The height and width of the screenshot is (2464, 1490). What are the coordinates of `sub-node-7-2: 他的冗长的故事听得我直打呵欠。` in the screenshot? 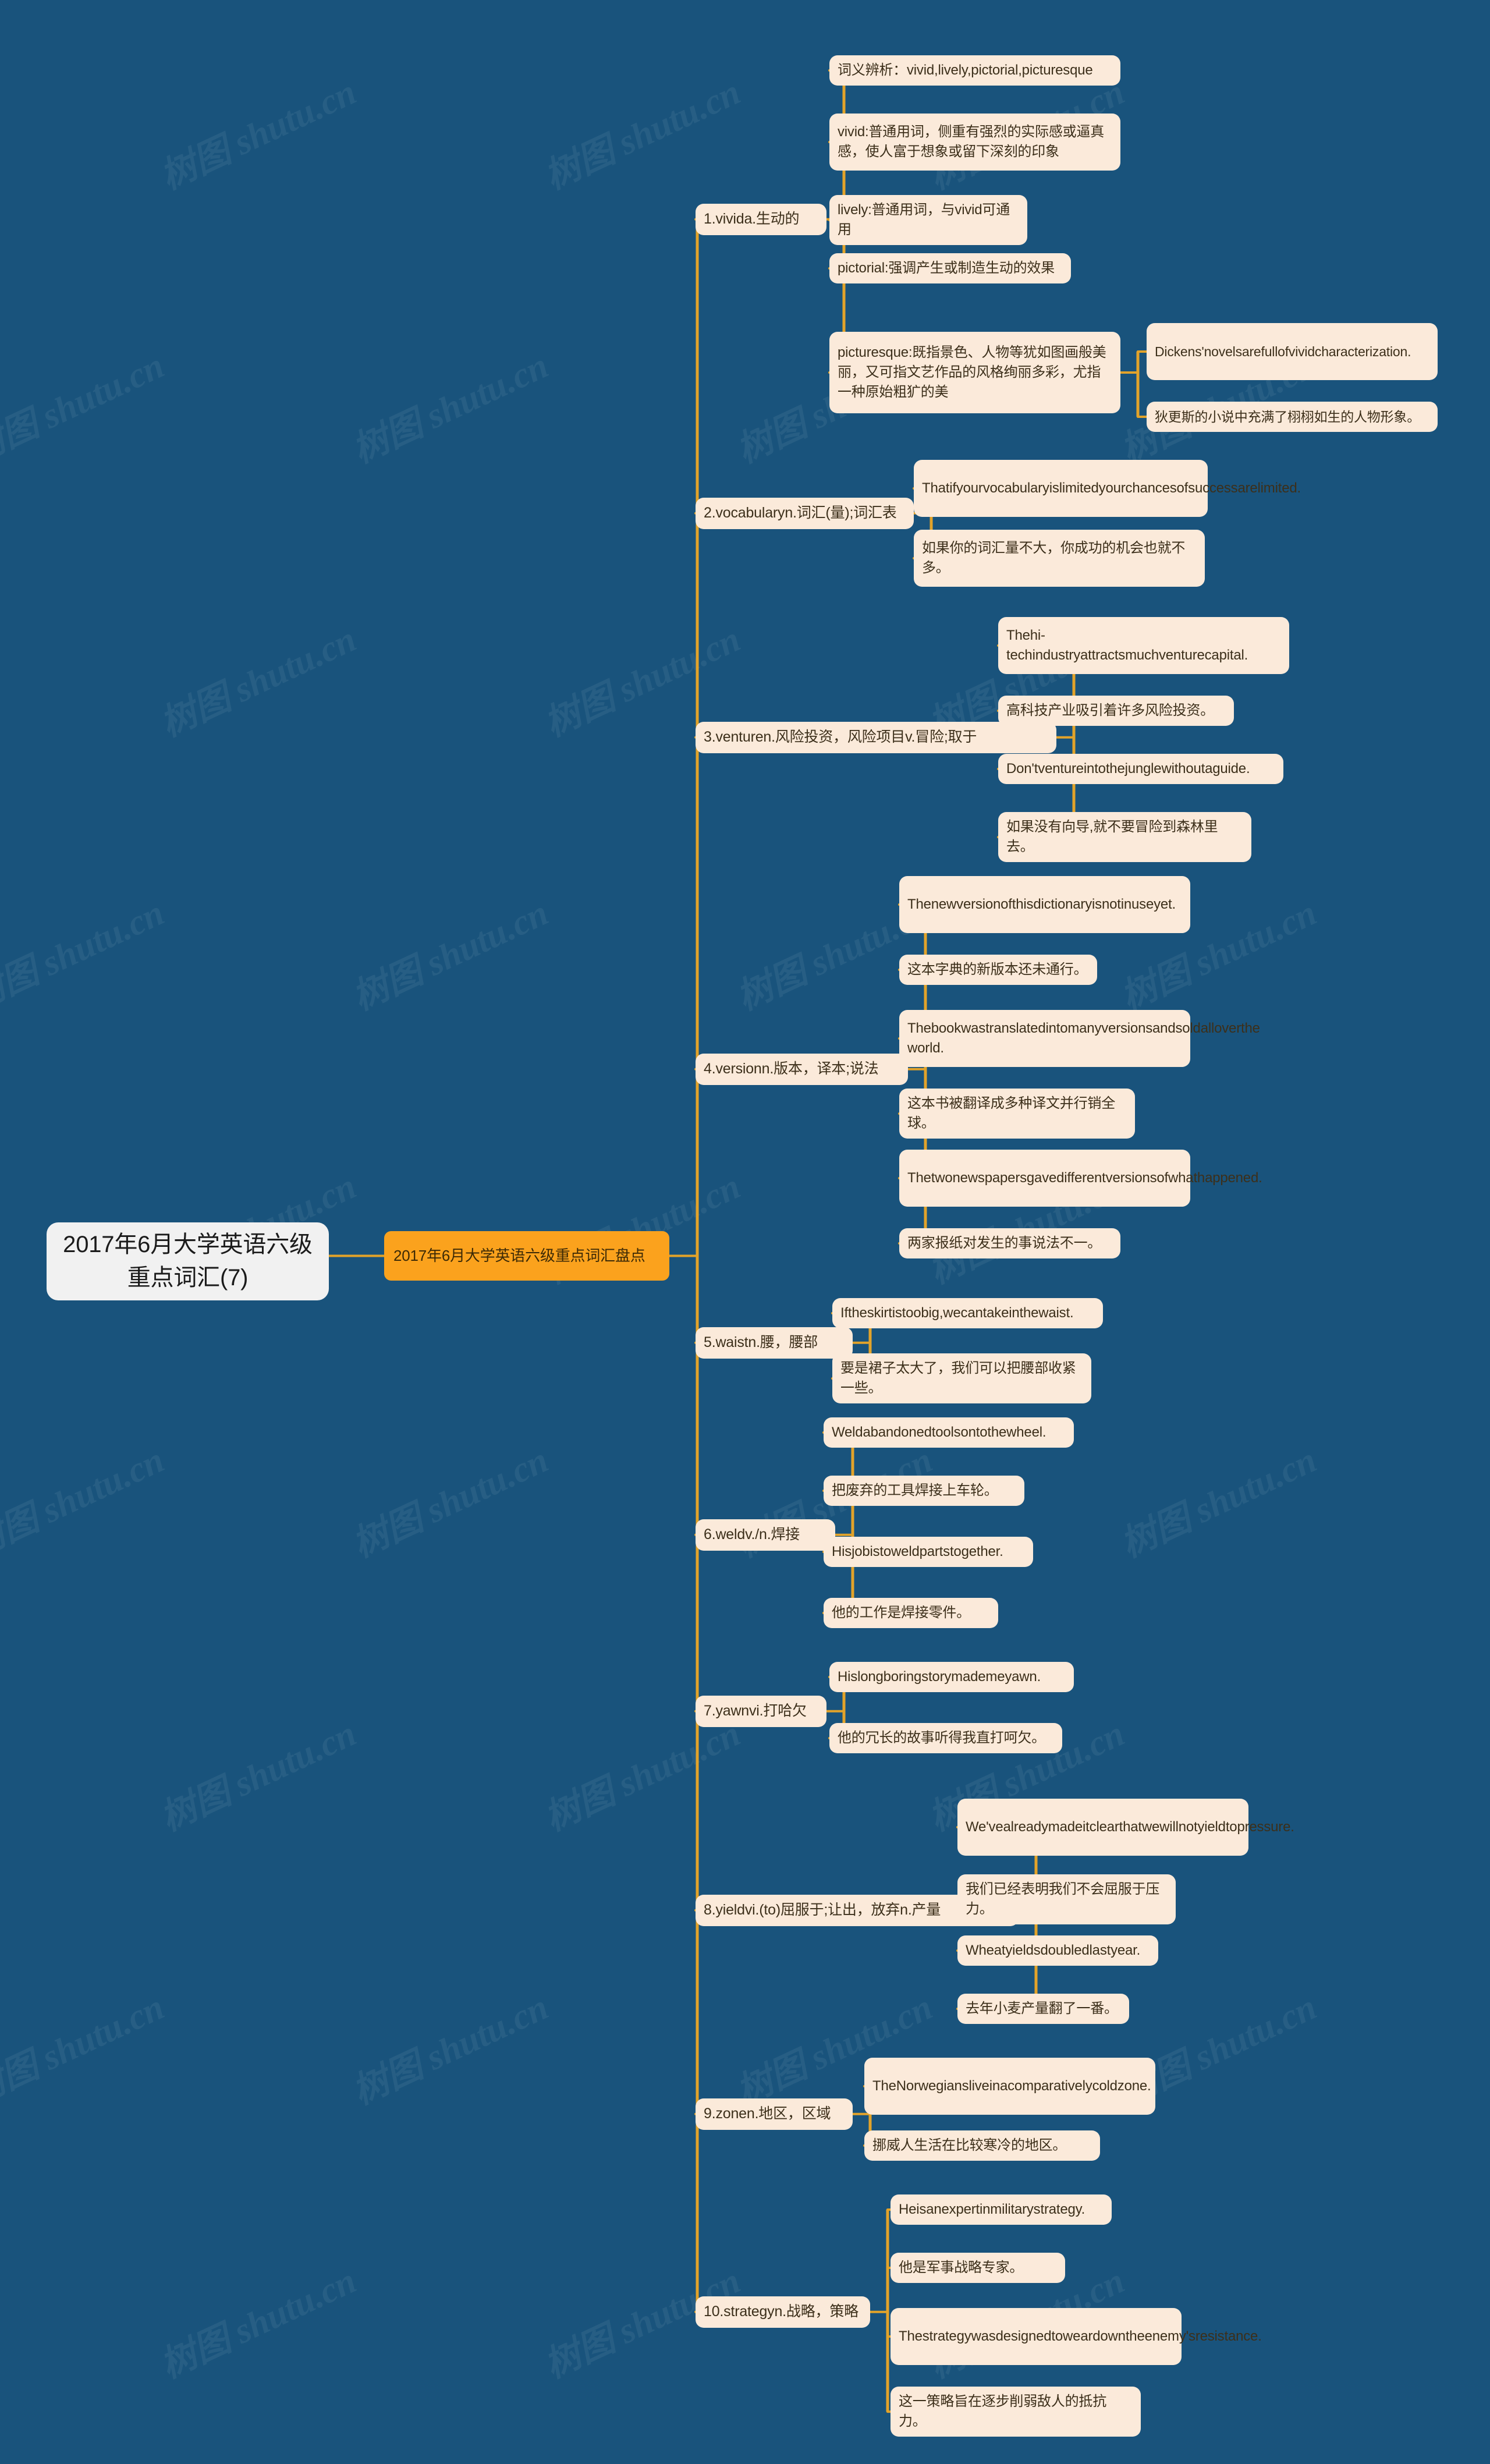 It's located at (945, 1738).